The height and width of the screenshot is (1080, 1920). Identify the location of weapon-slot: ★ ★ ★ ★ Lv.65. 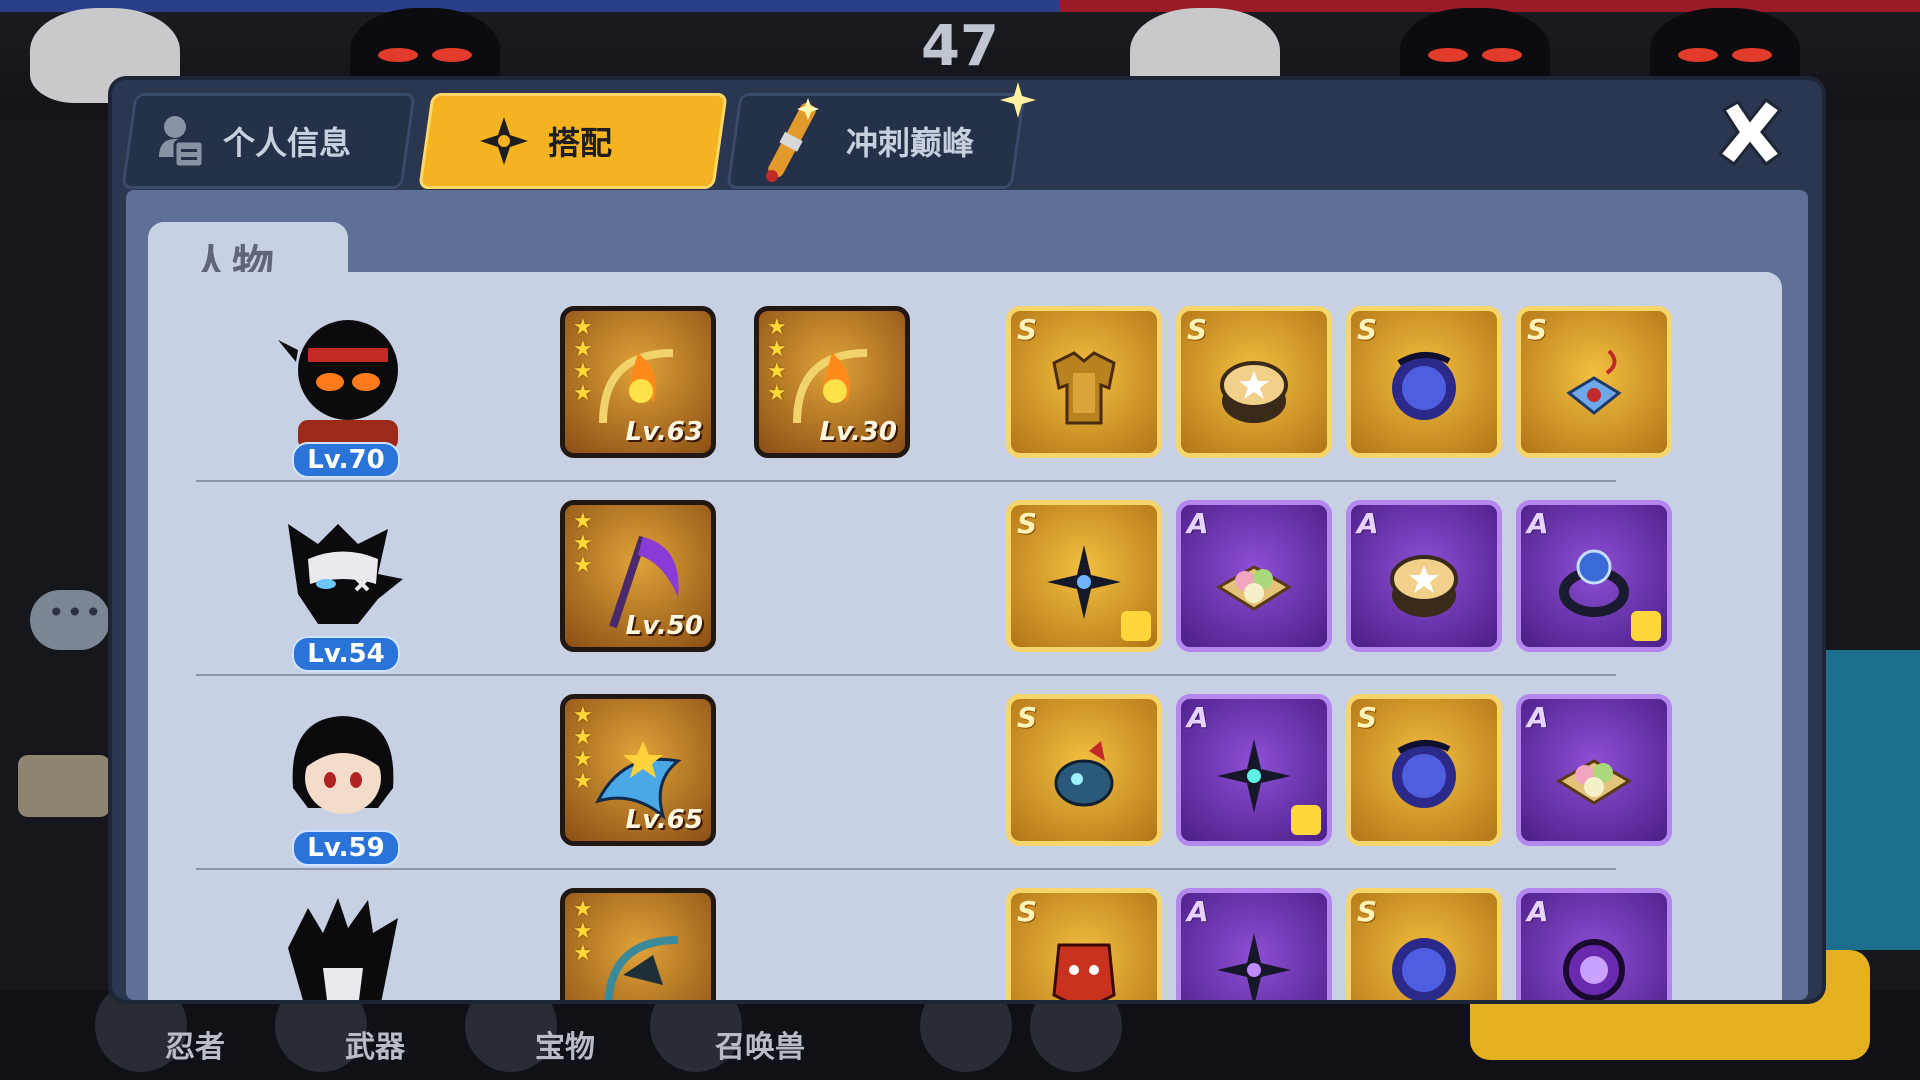
(638, 770).